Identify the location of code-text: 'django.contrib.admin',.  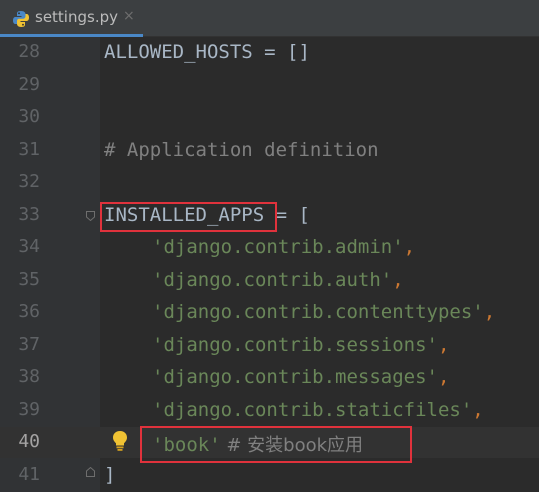
(283, 247).